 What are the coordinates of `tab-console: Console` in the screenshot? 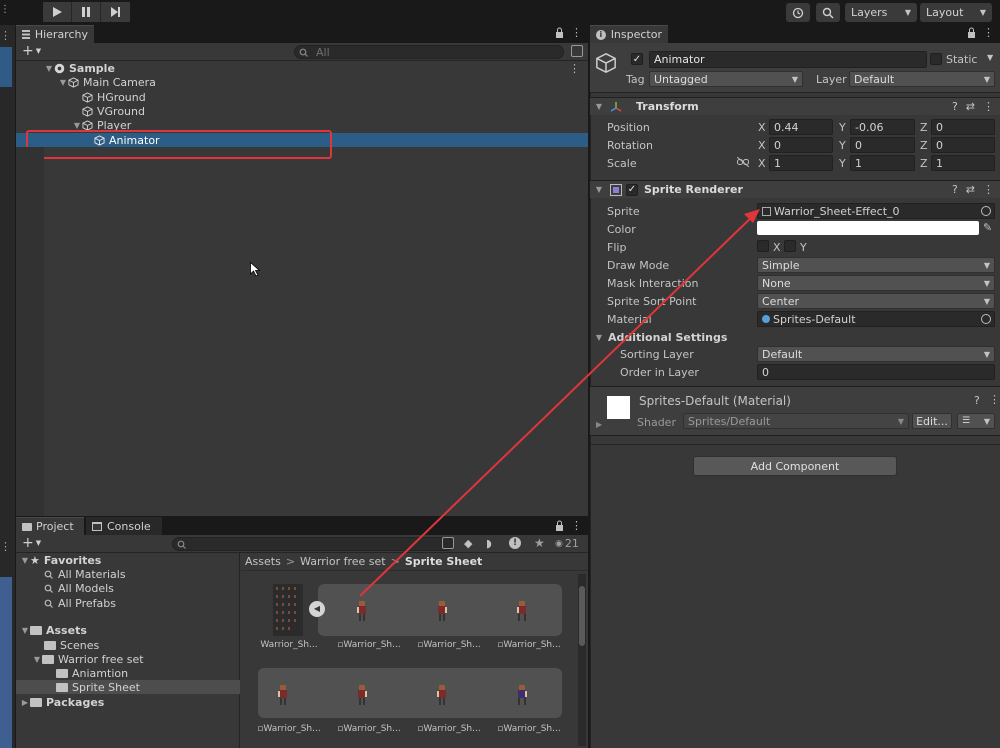 It's located at (124, 526).